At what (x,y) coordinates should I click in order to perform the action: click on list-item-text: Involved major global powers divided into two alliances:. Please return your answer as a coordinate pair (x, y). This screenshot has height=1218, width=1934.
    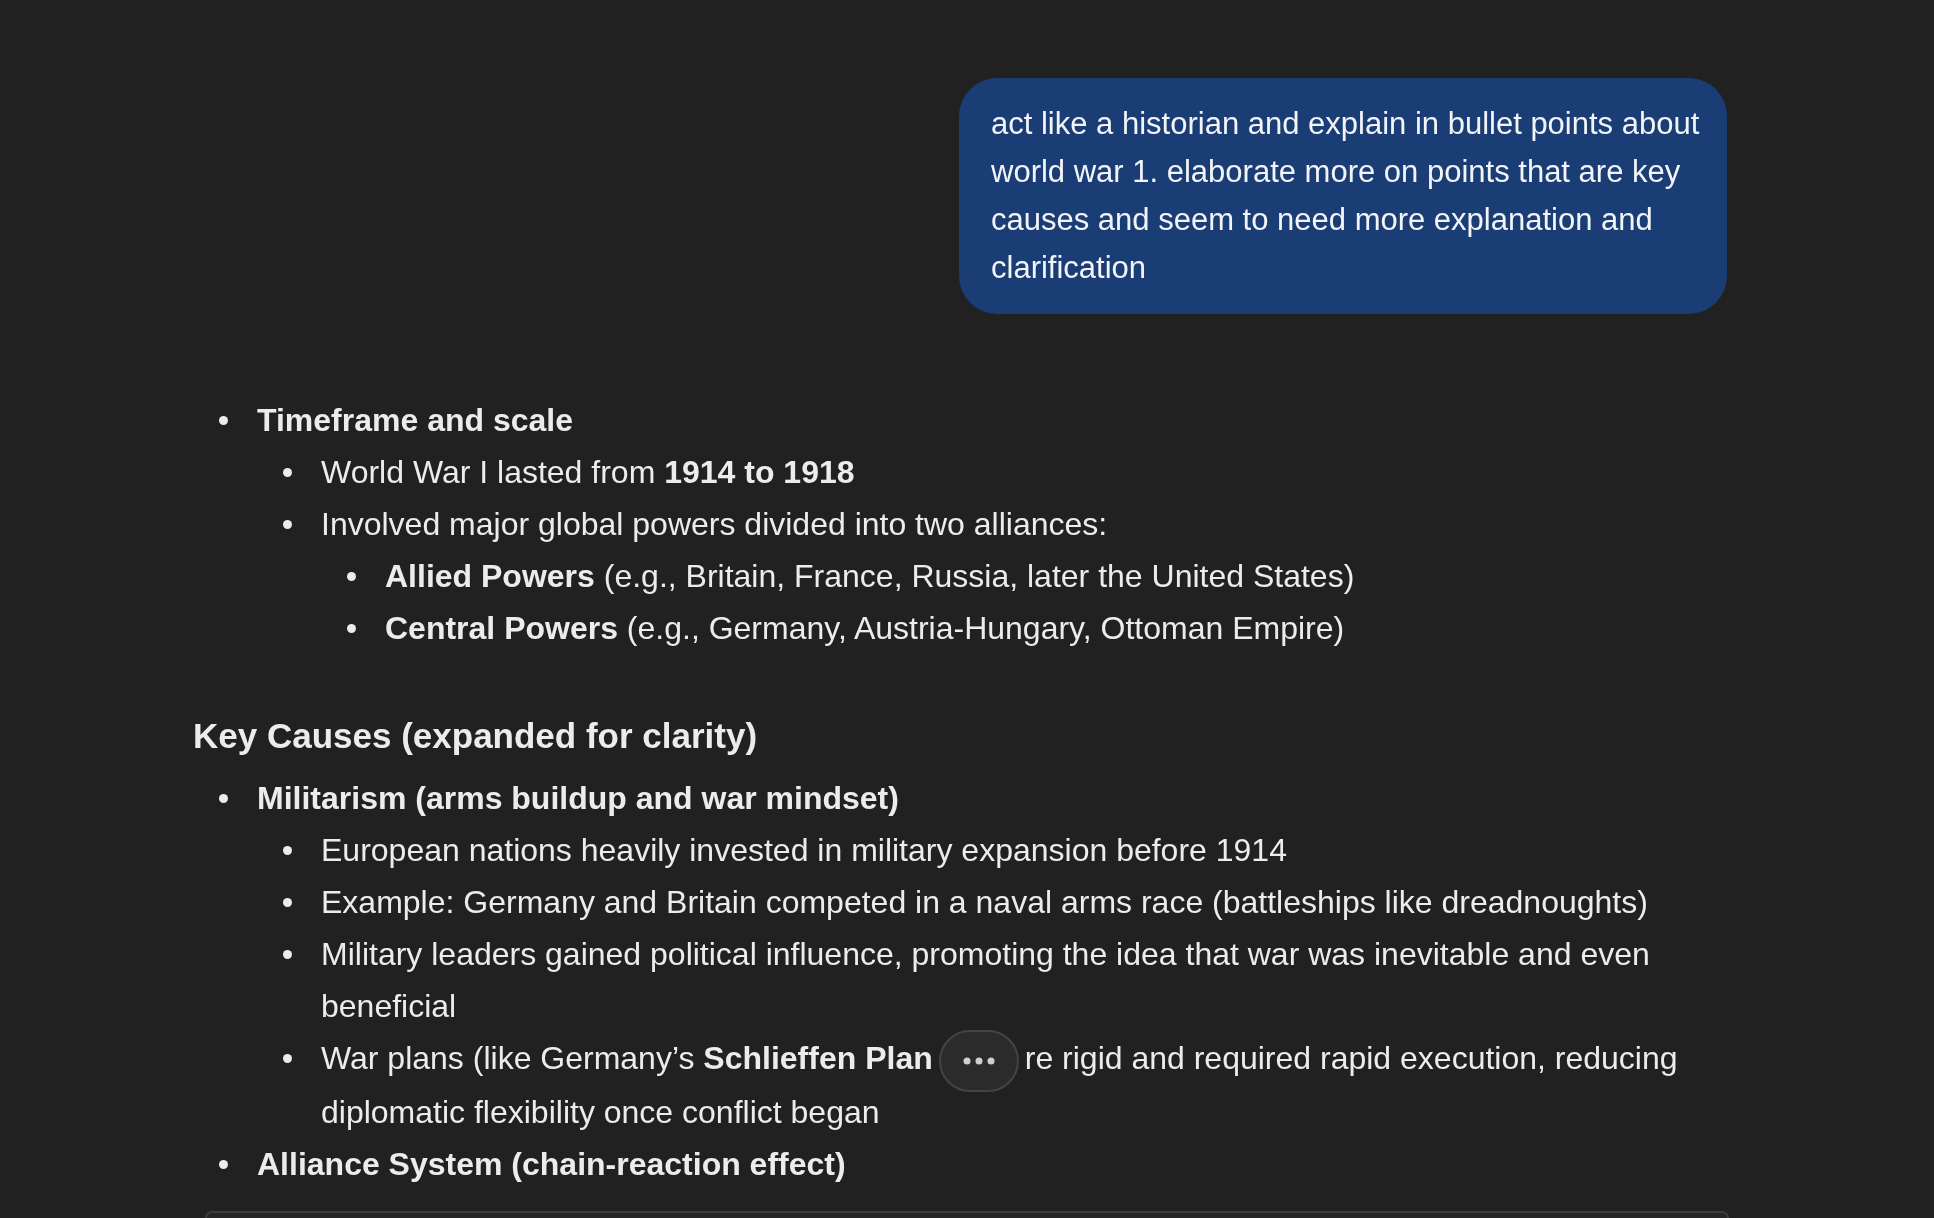
    Looking at the image, I should click on (714, 524).